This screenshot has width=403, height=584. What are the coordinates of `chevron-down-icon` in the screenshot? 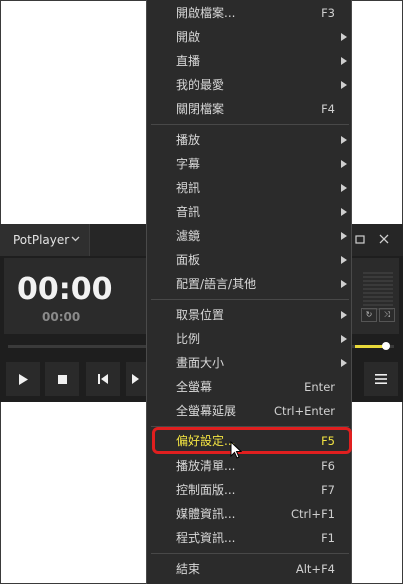 It's located at (75, 240).